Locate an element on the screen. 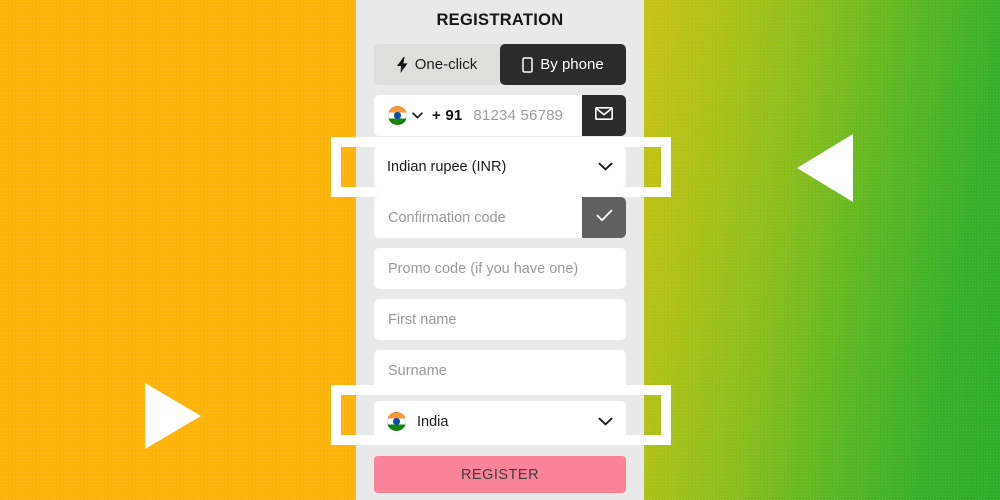 Image resolution: width=1000 pixels, height=500 pixels. confirmation-code-placeholder: Confirmation code is located at coordinates (447, 217).